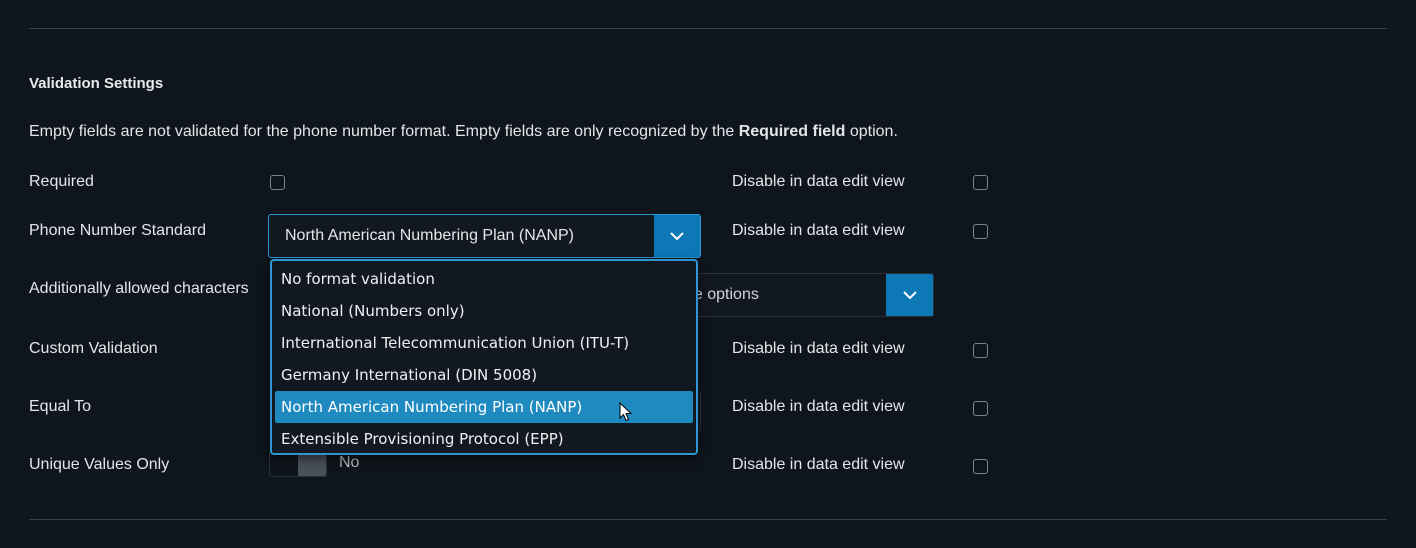  What do you see at coordinates (484, 279) in the screenshot?
I see `dropdown-option: No format validation` at bounding box center [484, 279].